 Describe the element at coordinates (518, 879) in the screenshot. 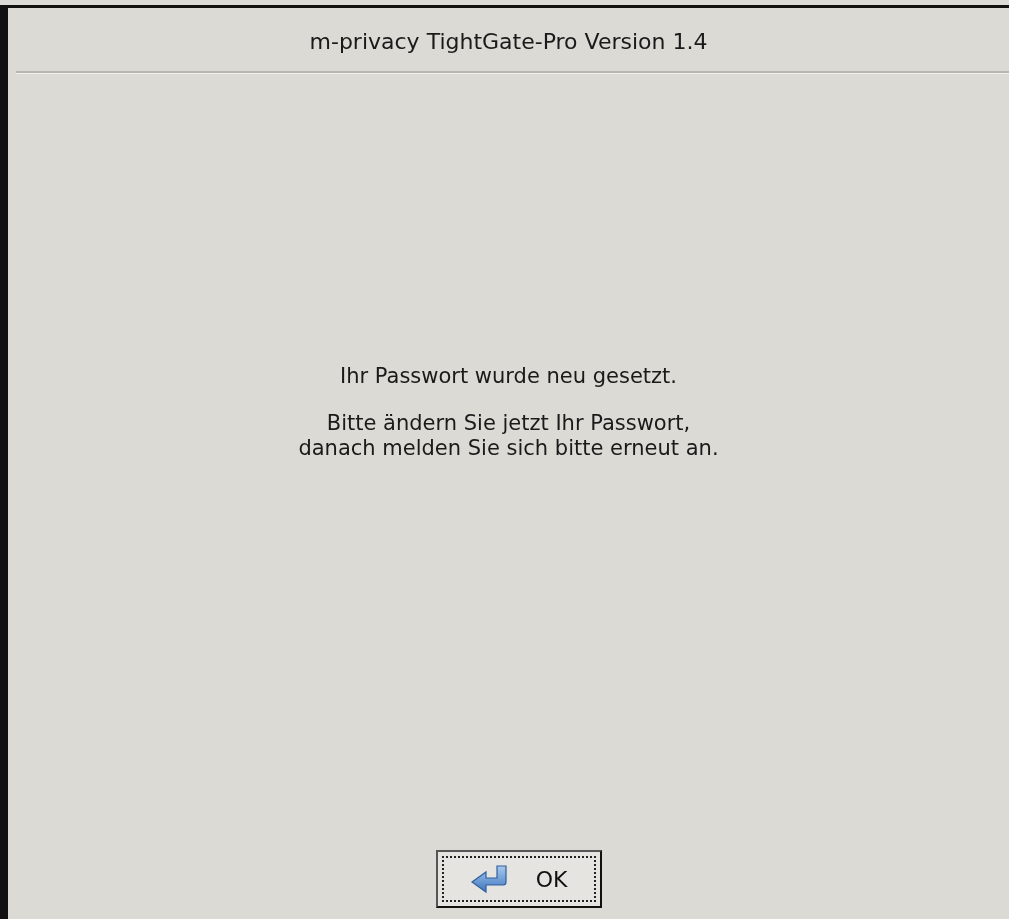

I see `ok-button: OK` at that location.